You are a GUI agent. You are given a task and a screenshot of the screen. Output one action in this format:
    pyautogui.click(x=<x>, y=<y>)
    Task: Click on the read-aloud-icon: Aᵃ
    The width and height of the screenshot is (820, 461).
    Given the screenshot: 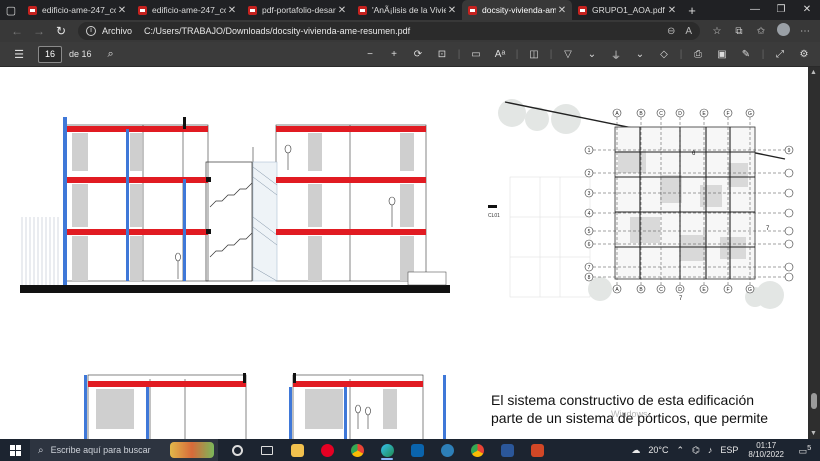 What is the action you would take?
    pyautogui.click(x=500, y=54)
    